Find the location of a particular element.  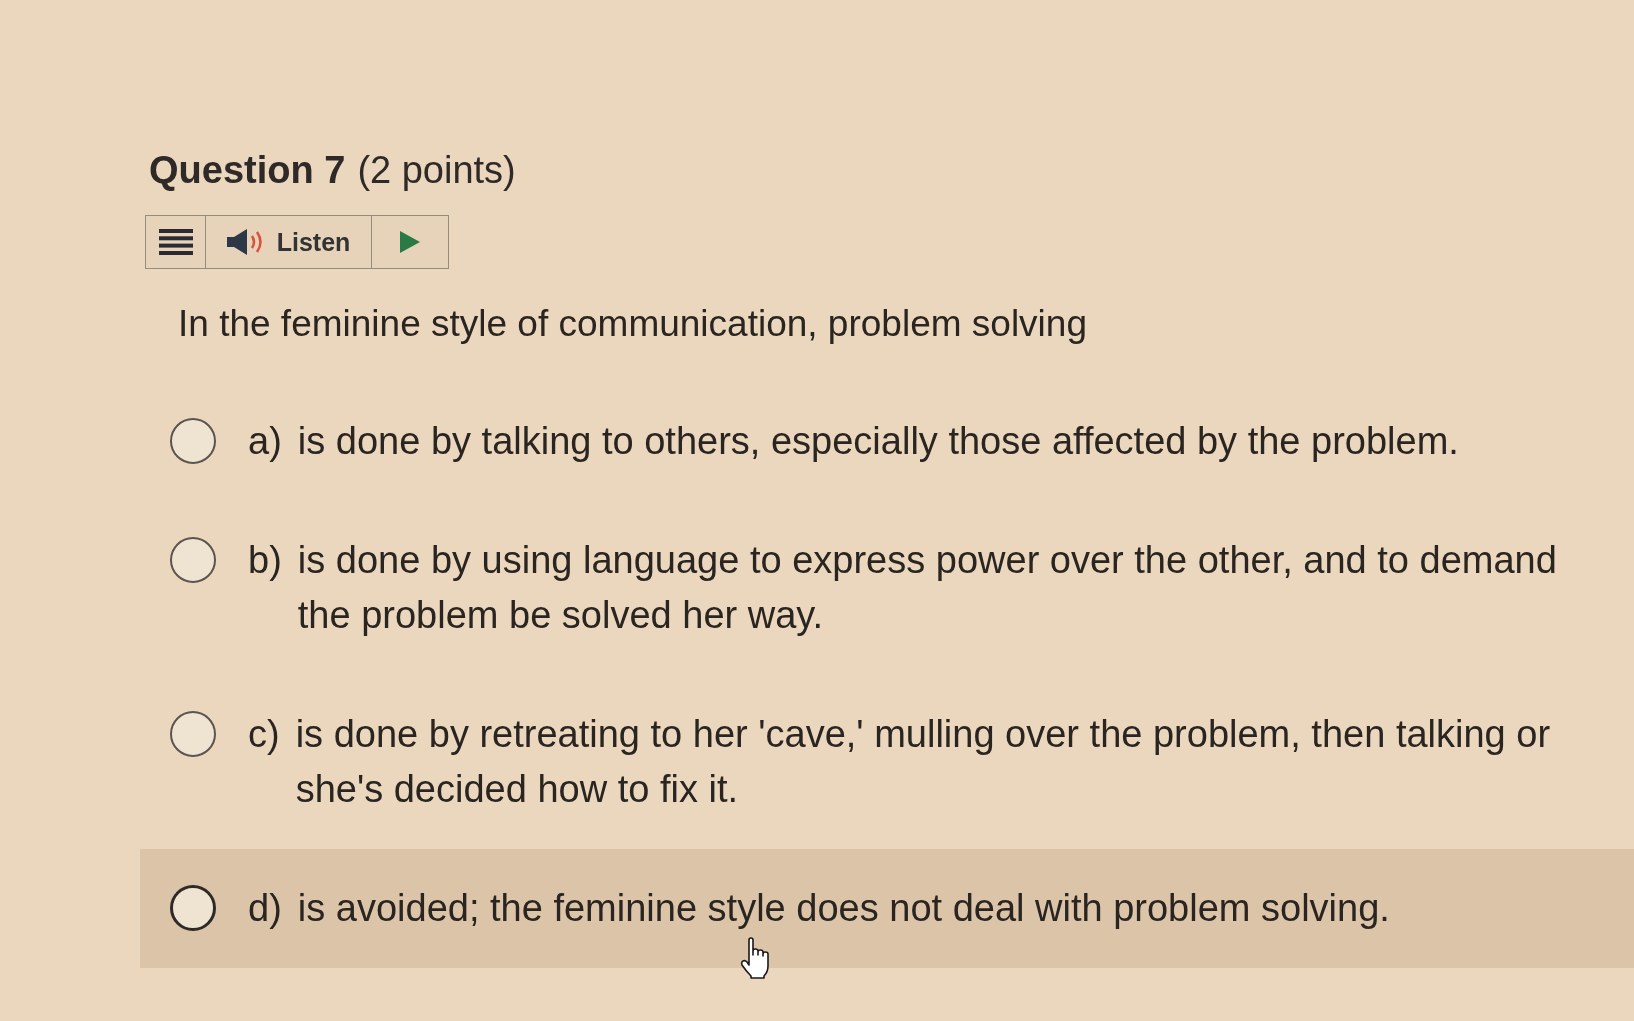

play-icon is located at coordinates (410, 242).